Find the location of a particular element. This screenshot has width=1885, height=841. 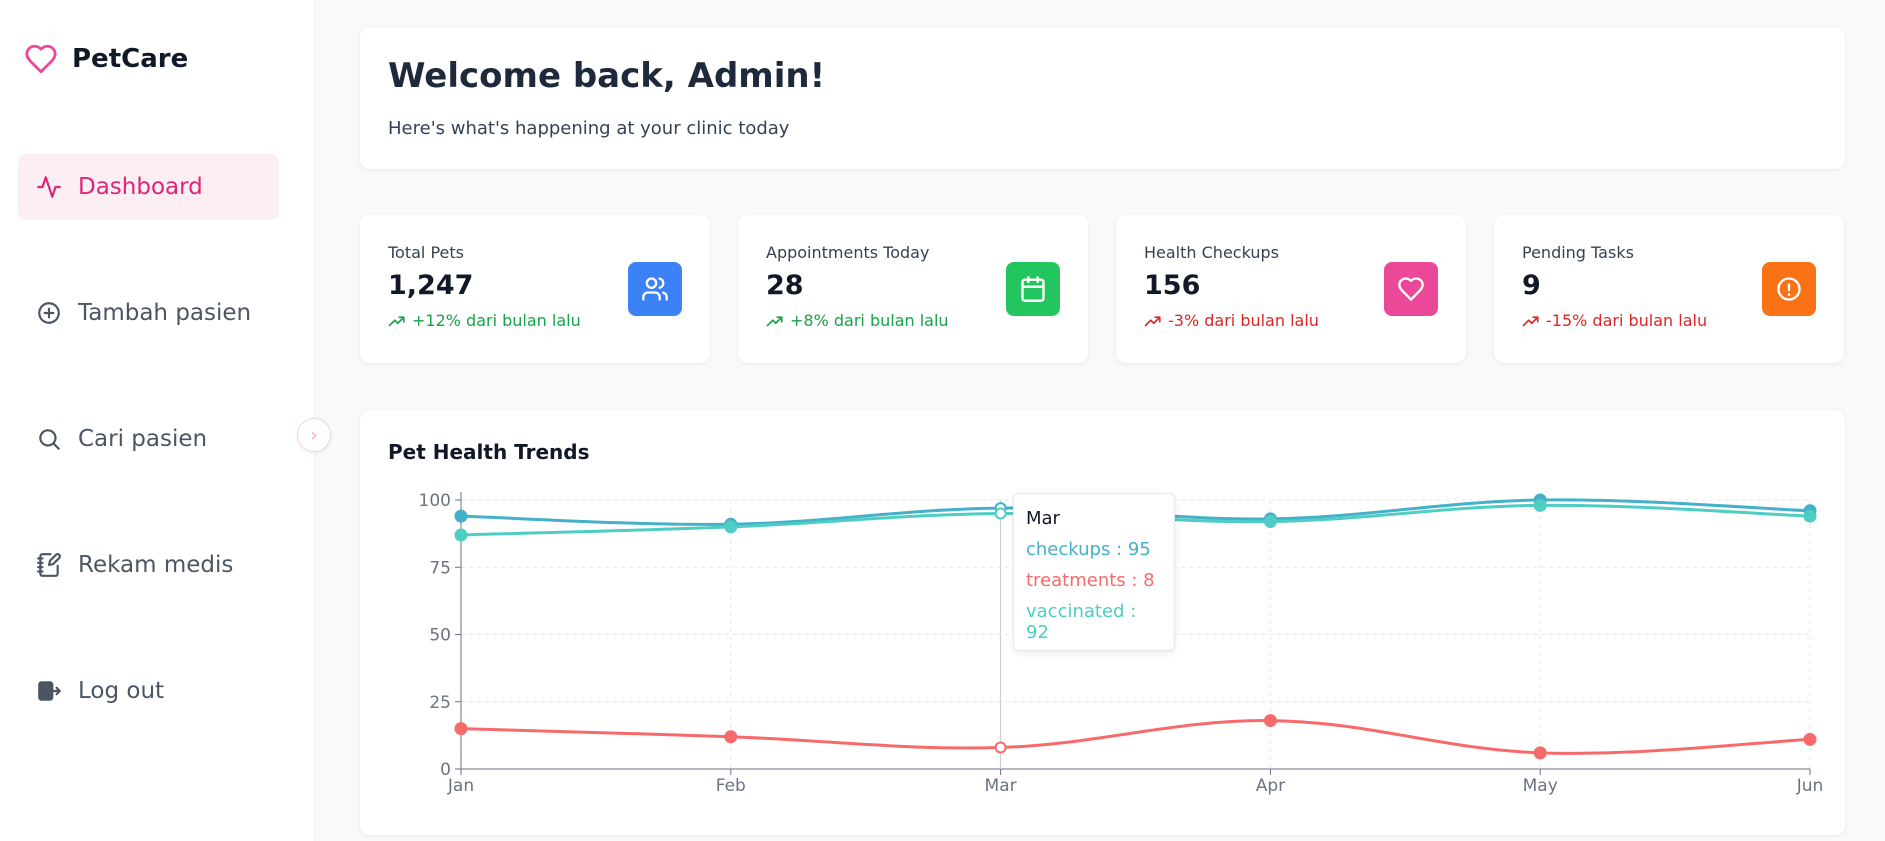

stat-trend-text: +8% dari bulan lalu is located at coordinates (869, 320).